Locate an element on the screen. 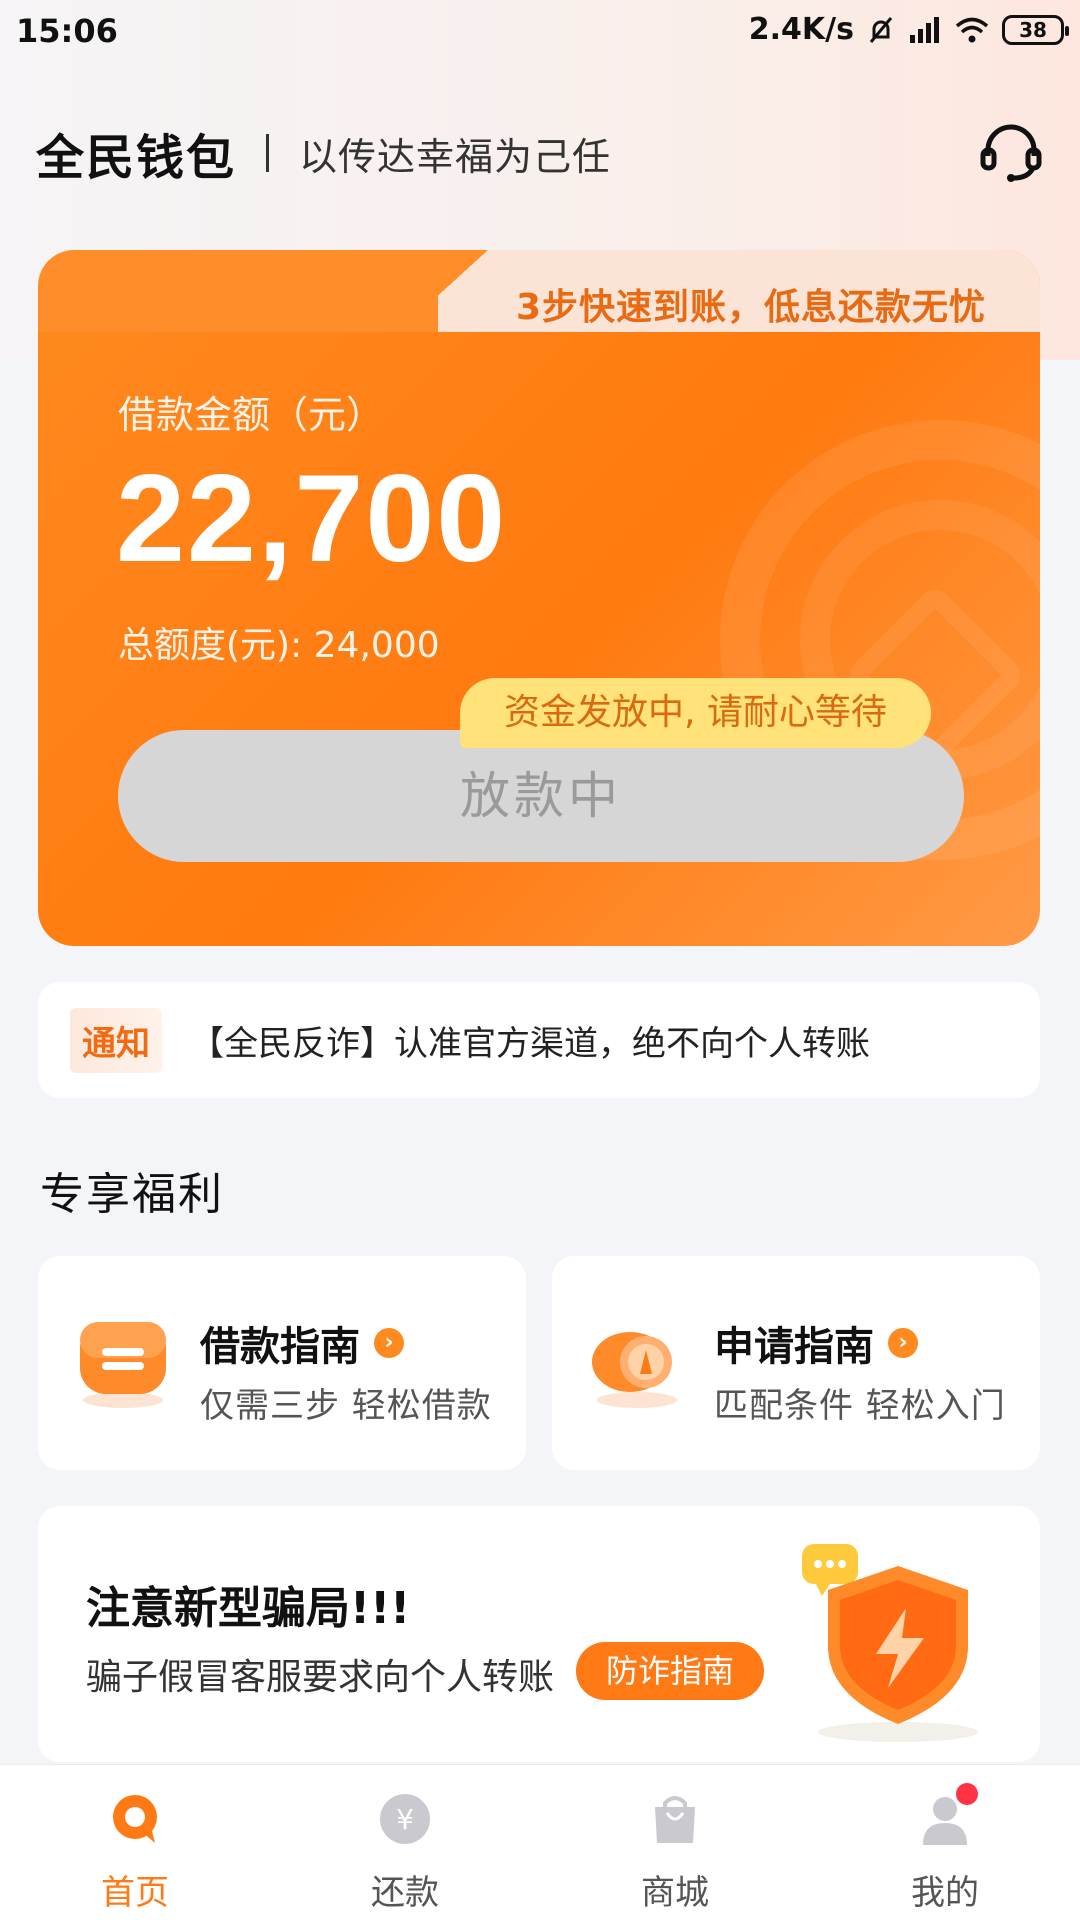  loan-guide-subtitle: 仅需三步 轻松借款 is located at coordinates (346, 1406).